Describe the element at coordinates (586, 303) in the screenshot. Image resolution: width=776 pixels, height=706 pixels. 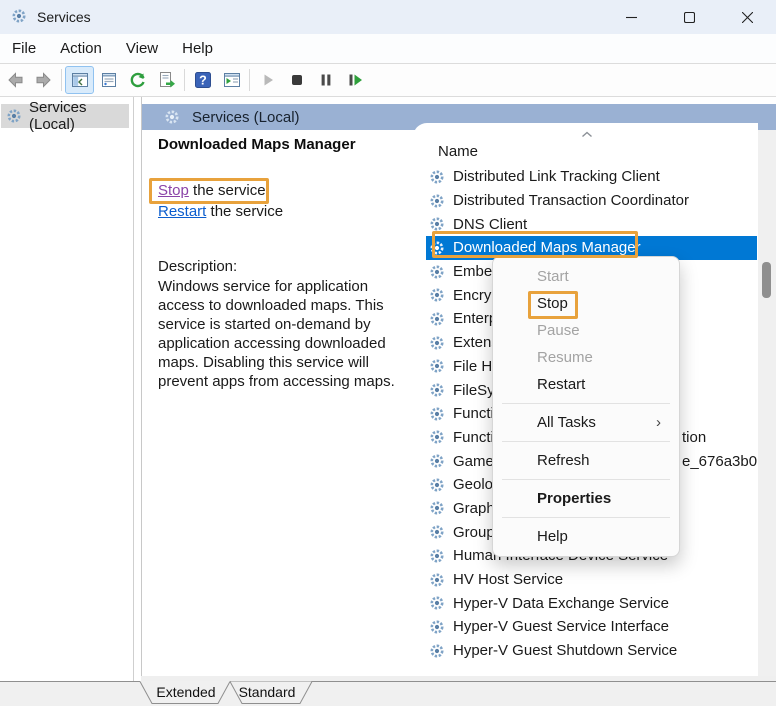
I see `context-menu-item: Stop ›` at that location.